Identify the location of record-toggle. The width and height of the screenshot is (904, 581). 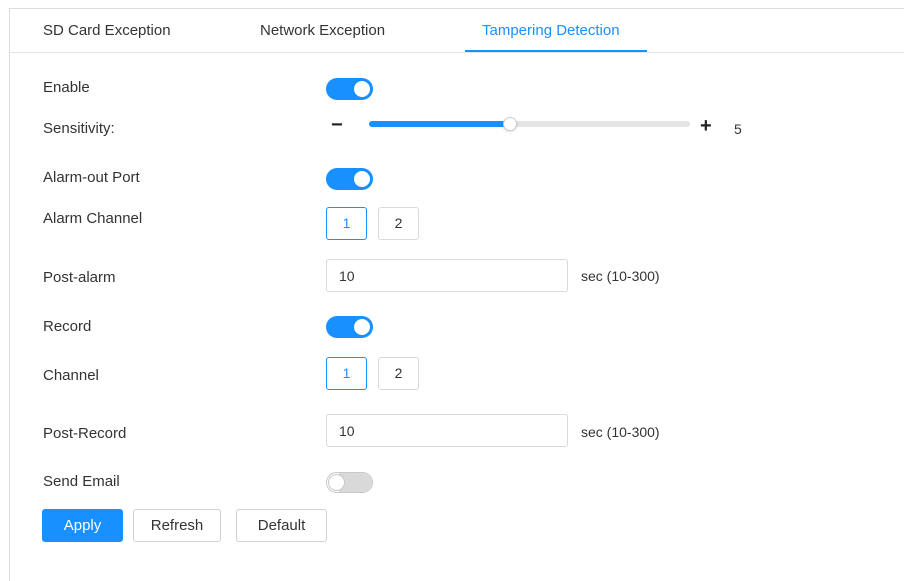
(349, 327).